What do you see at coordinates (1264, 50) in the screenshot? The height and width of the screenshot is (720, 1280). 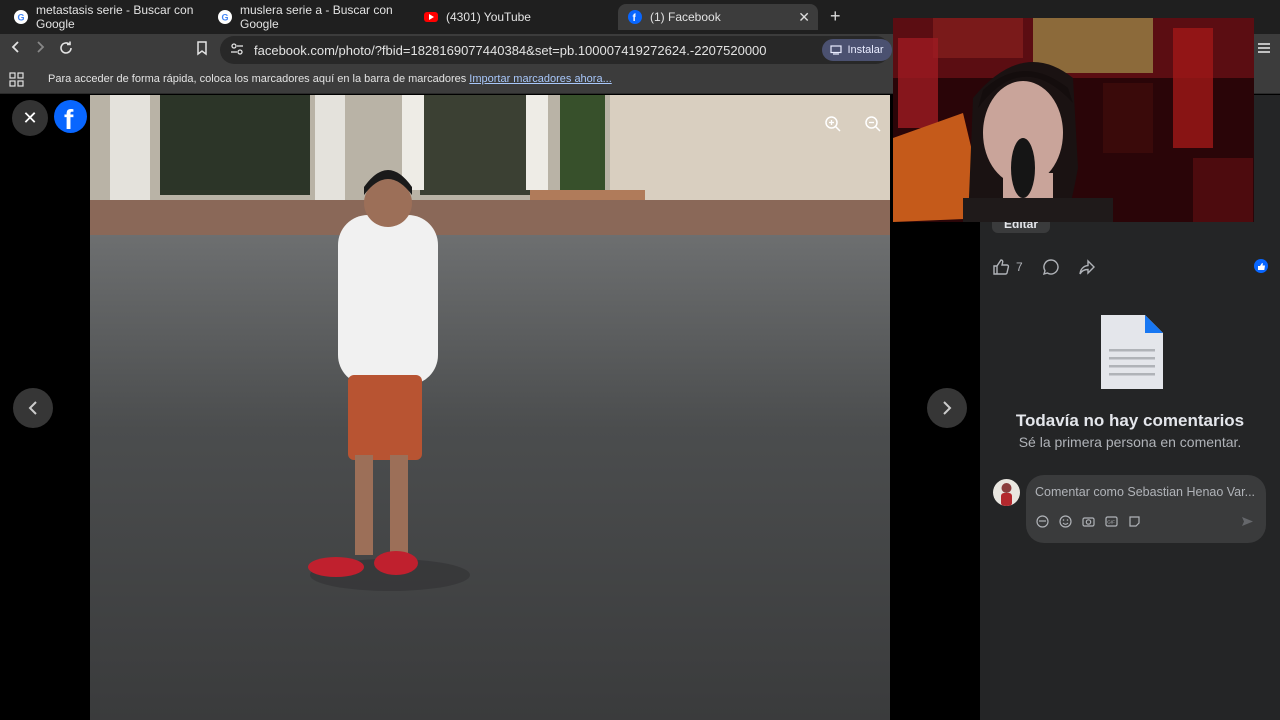 I see `menu-icon` at bounding box center [1264, 50].